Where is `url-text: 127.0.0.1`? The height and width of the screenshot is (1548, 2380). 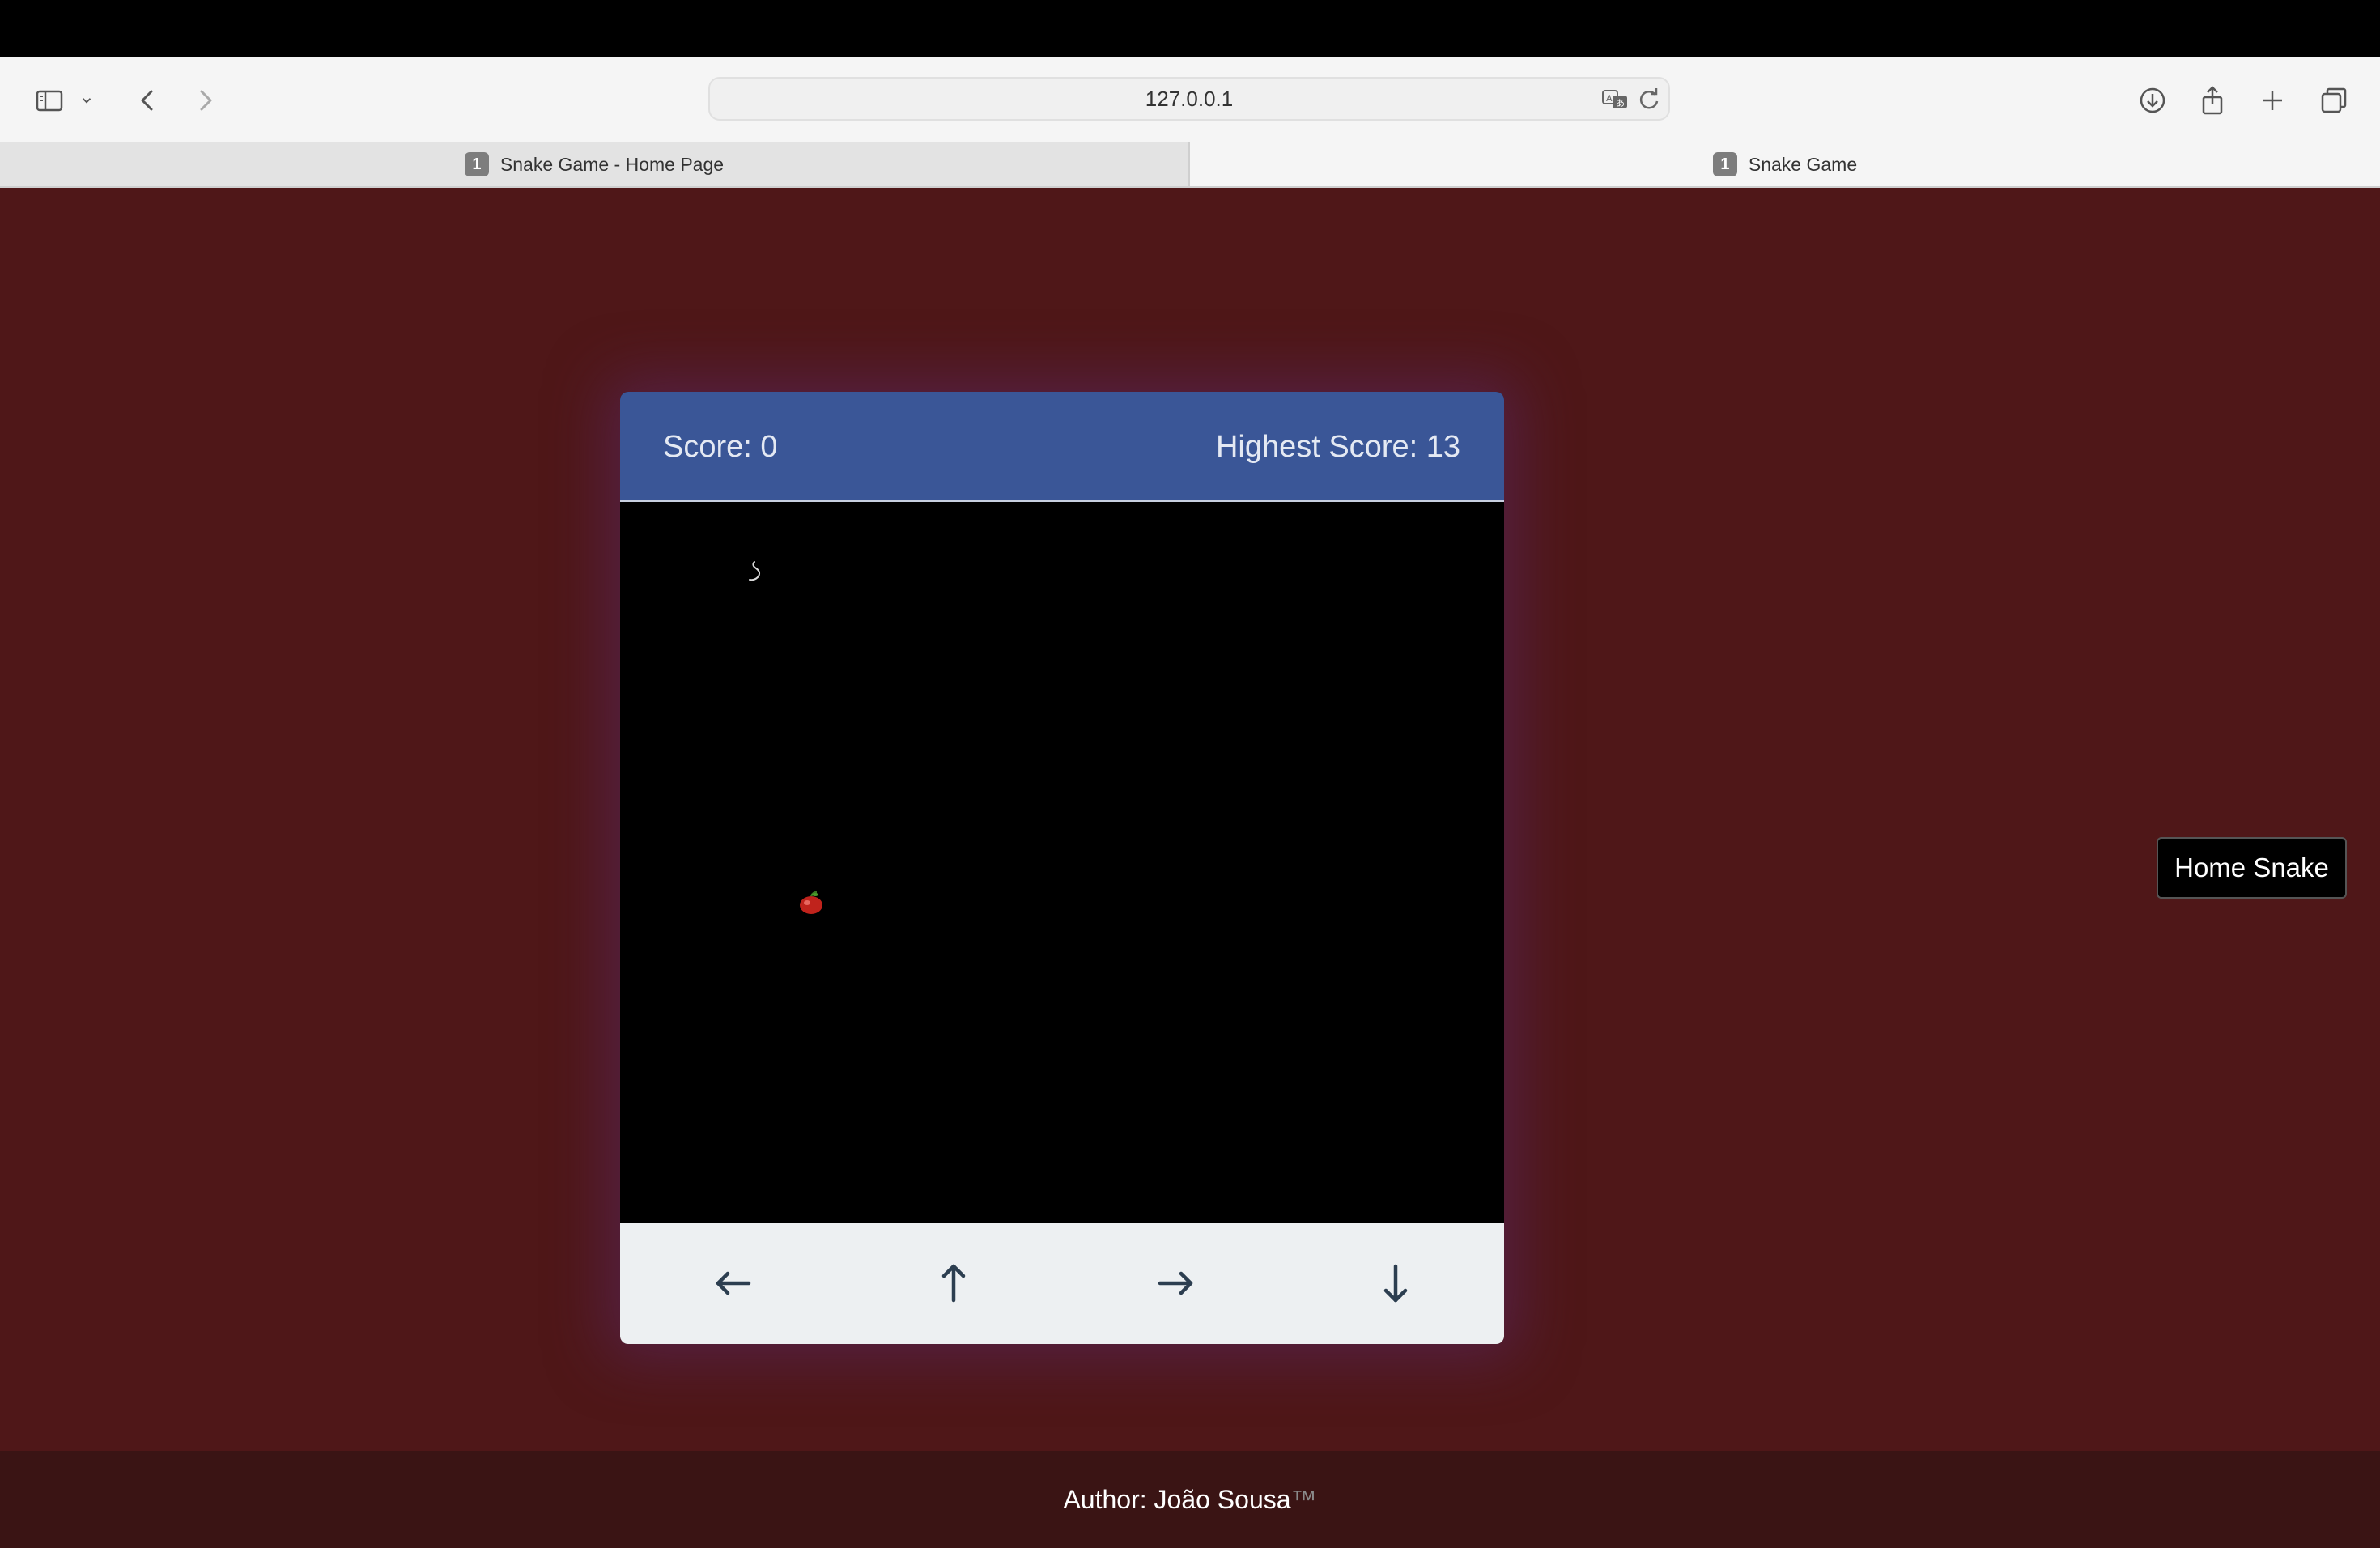 url-text: 127.0.0.1 is located at coordinates (1189, 99).